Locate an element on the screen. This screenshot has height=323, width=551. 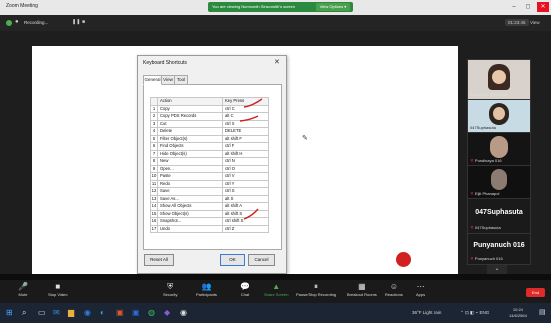
participants-button: 👥 Participants is located at coordinates (206, 289).